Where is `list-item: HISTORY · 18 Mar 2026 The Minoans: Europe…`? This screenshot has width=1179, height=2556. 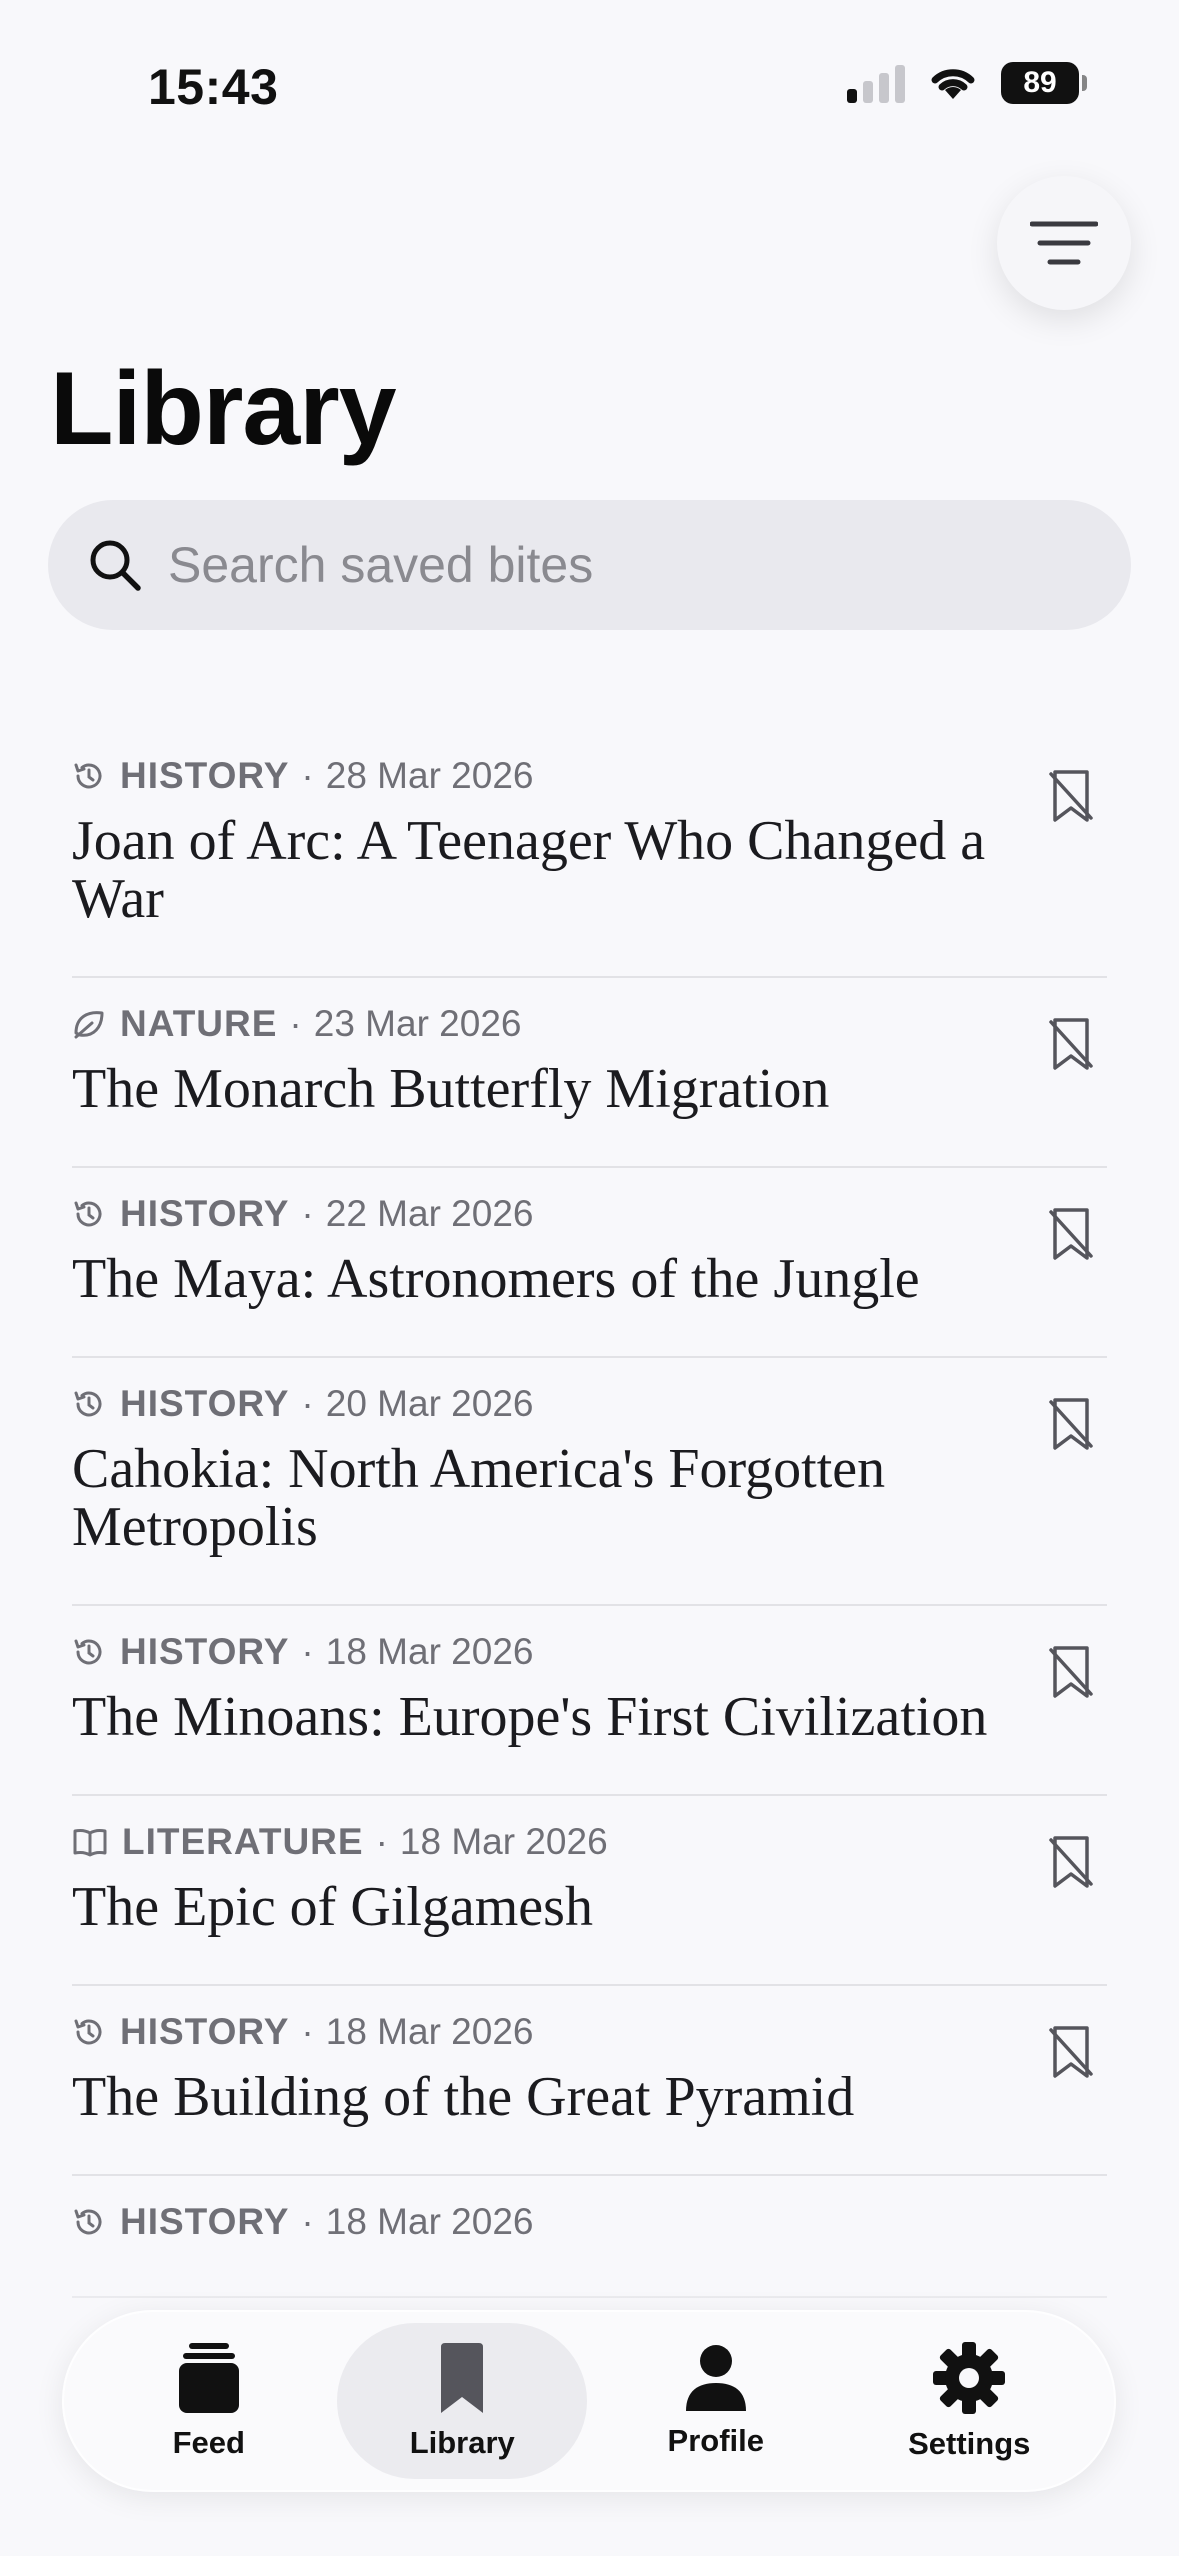
list-item: HISTORY · 18 Mar 2026 The Minoans: Europe… is located at coordinates (589, 1701).